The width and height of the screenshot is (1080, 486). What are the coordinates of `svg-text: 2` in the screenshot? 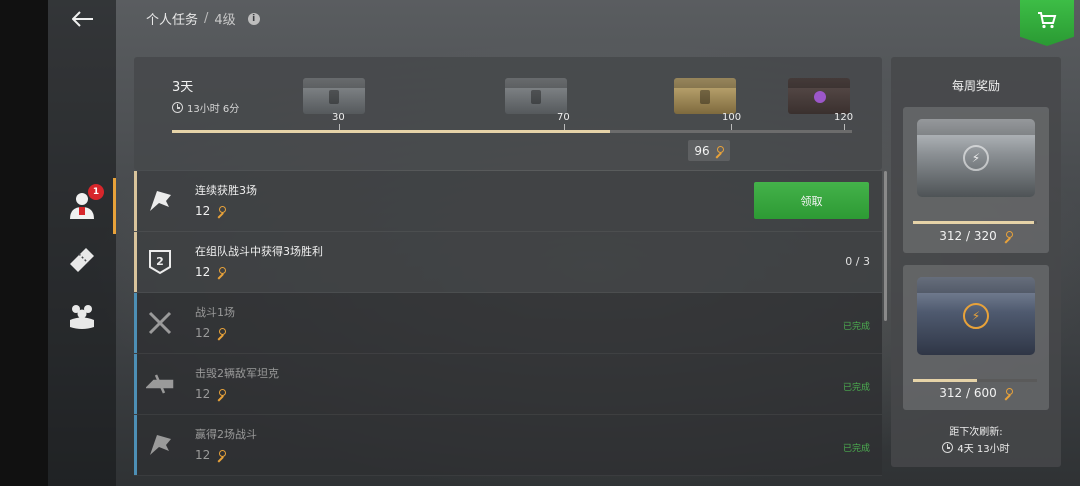 It's located at (160, 261).